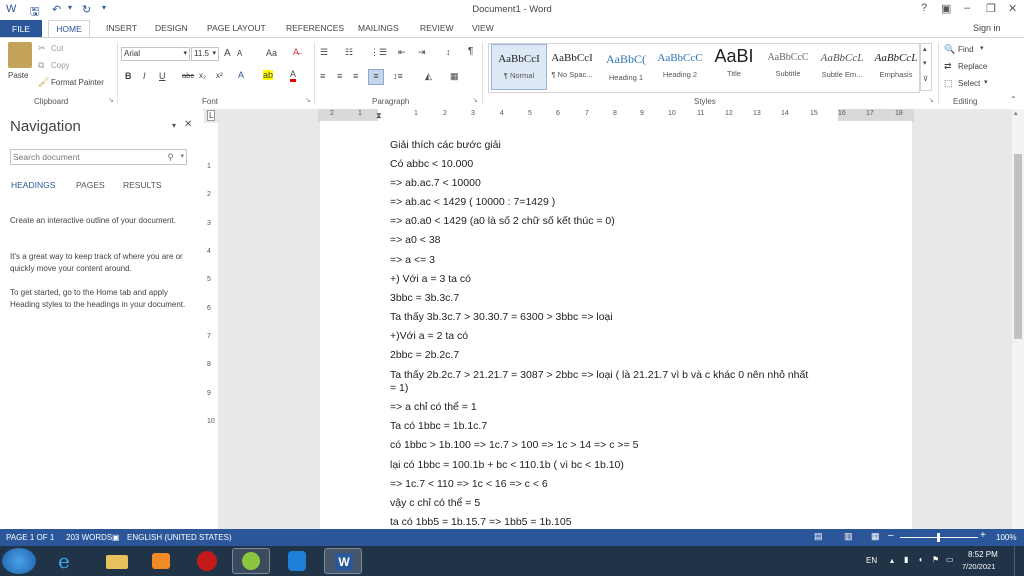 The width and height of the screenshot is (1024, 576). I want to click on font-name-box: Arial ▾, so click(155, 54).